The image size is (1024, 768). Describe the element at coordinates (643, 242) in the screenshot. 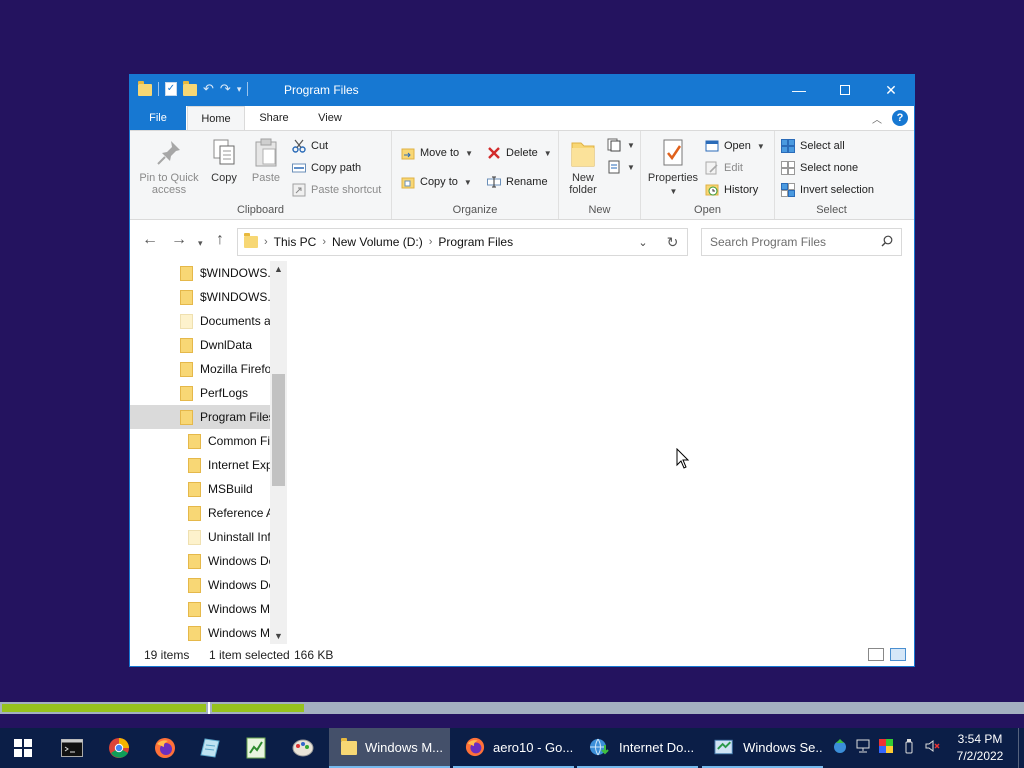

I see `address-history-chevron-icon: ⌄` at that location.